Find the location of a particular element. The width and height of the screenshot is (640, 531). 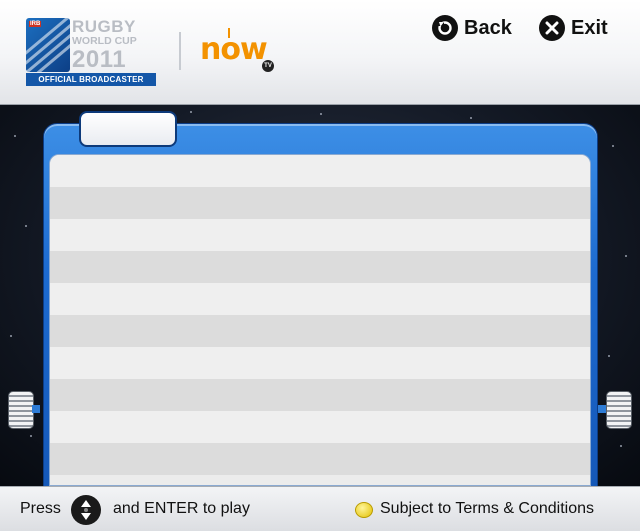

terms-conditions-link: Subject to Terms & Conditions is located at coordinates (487, 509).